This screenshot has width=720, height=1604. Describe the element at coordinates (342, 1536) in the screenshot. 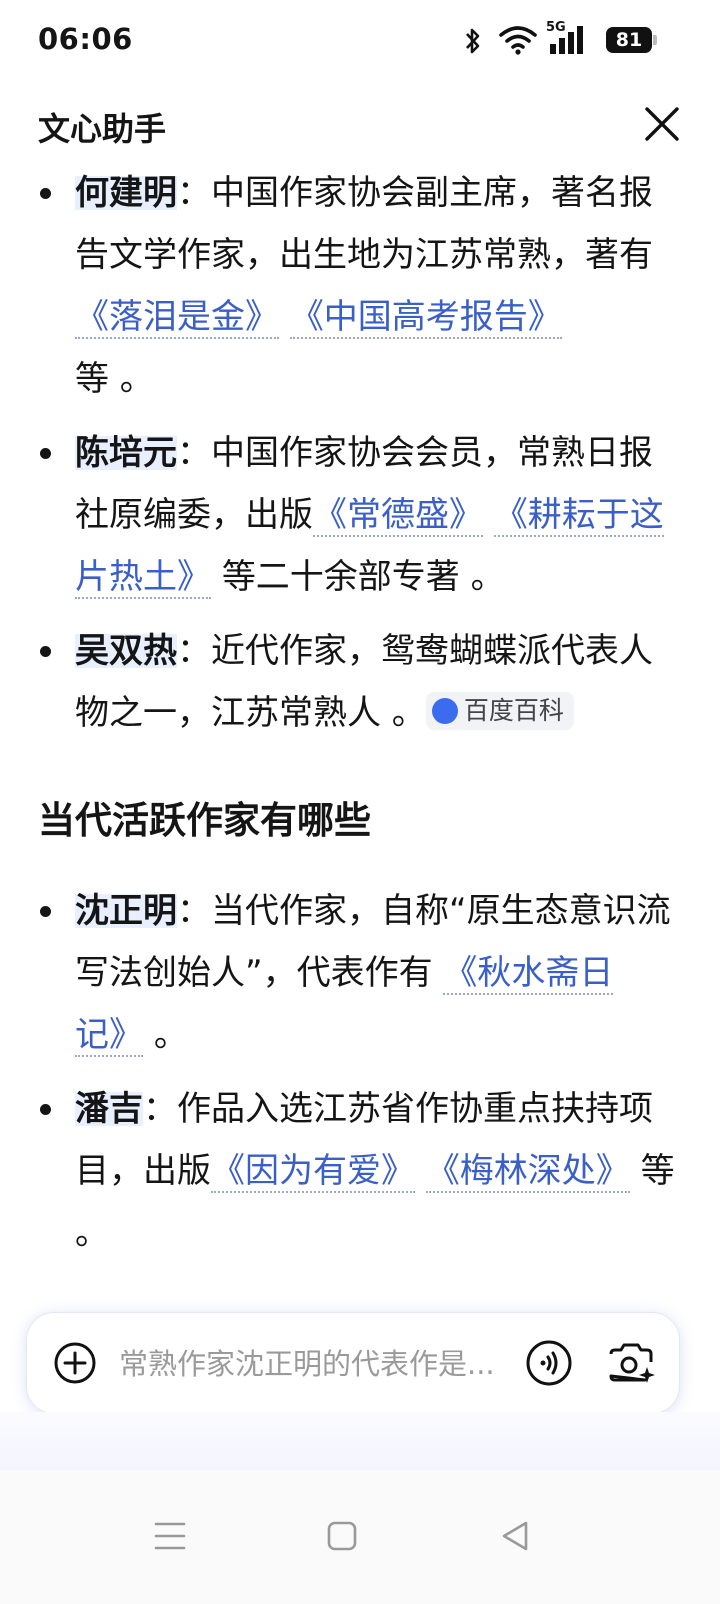

I see `home-icon` at that location.